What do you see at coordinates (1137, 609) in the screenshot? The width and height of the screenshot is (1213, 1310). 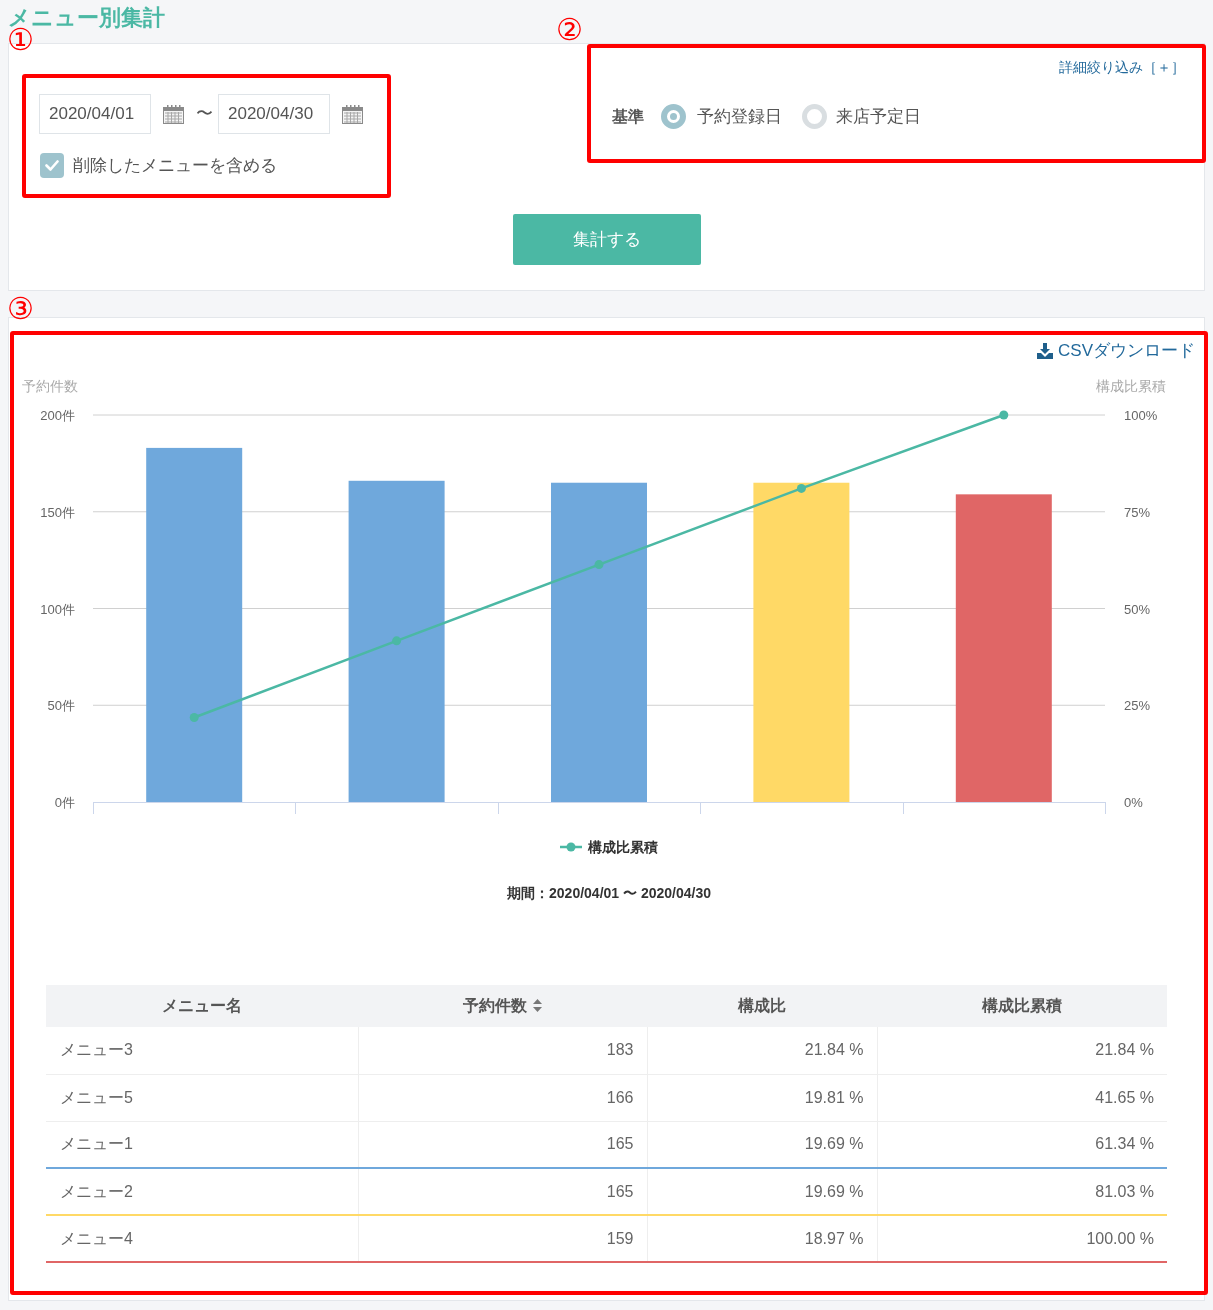 I see `y-tick-label: 50%` at bounding box center [1137, 609].